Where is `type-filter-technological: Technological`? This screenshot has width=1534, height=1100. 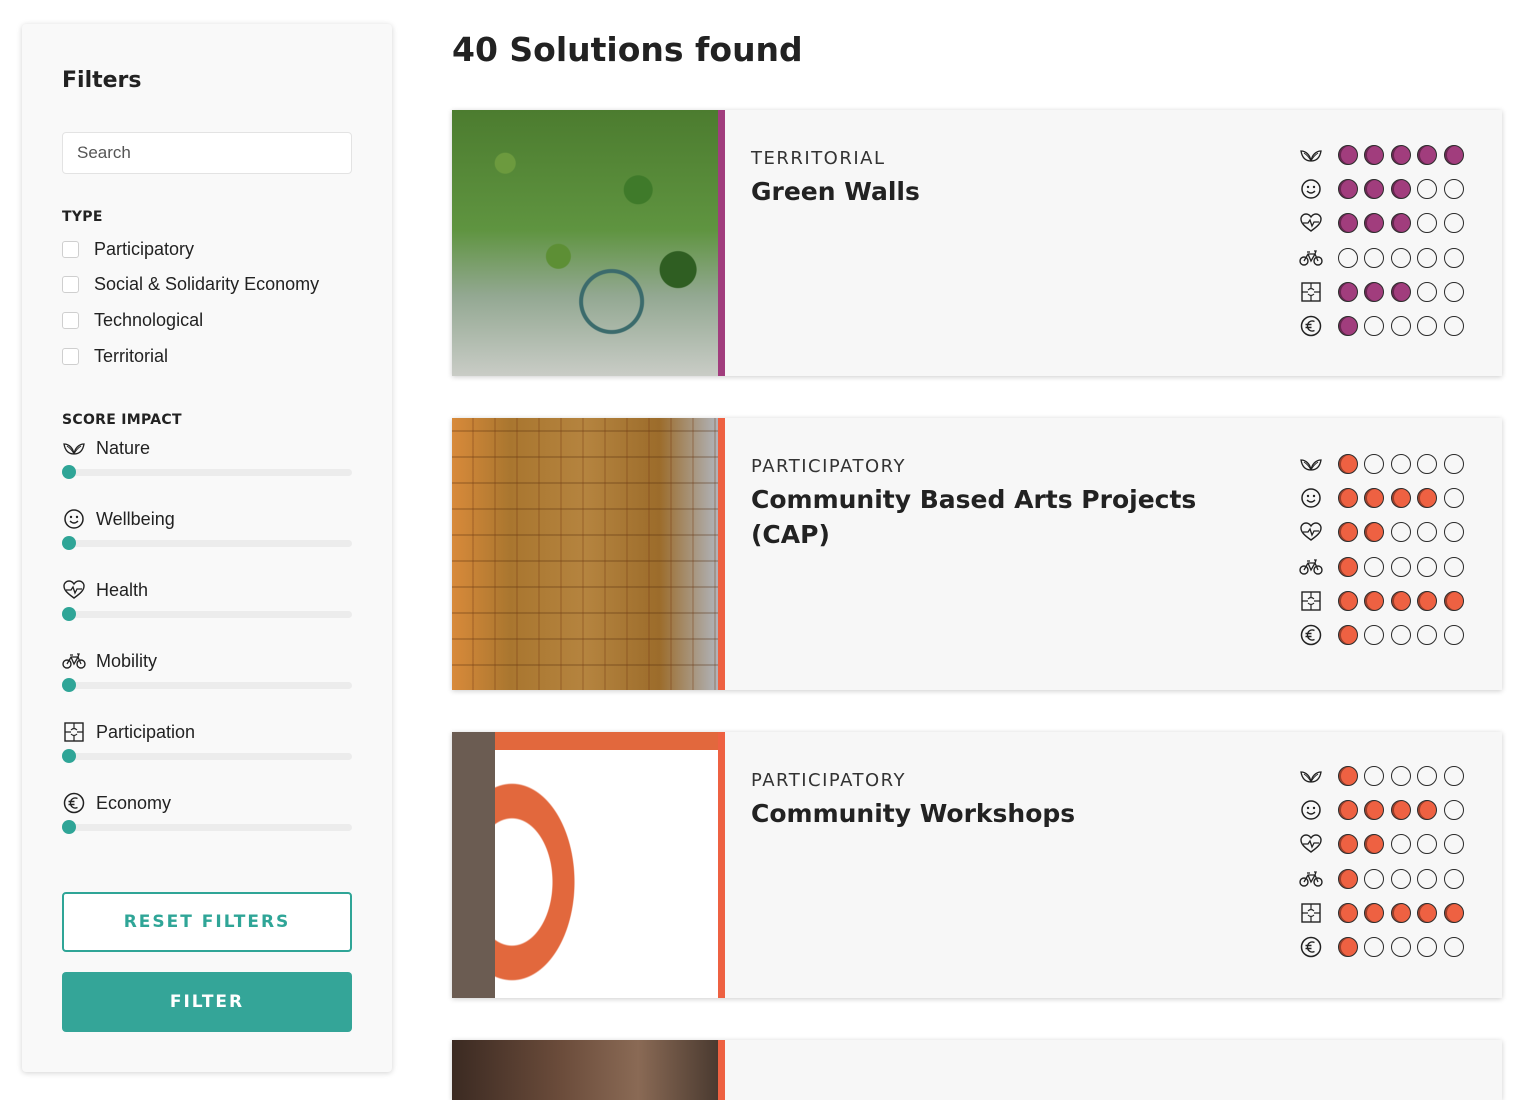 type-filter-technological: Technological is located at coordinates (132, 320).